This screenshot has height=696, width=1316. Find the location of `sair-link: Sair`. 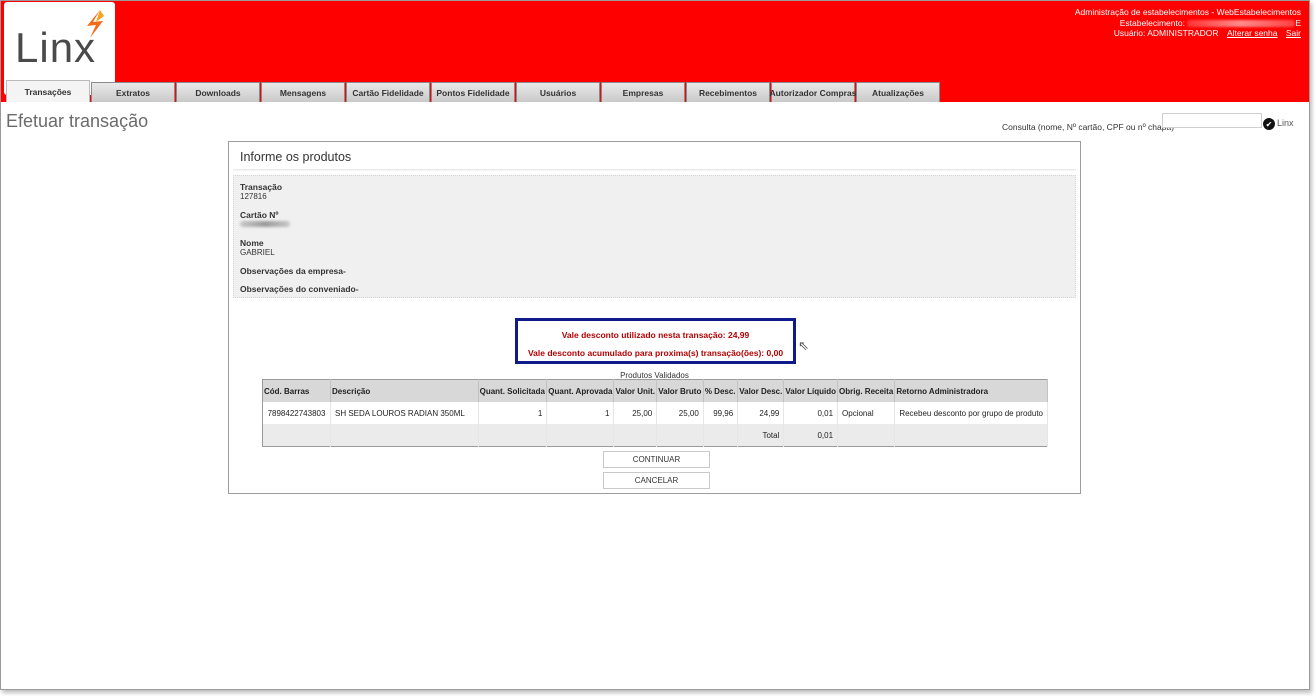

sair-link: Sair is located at coordinates (1293, 33).